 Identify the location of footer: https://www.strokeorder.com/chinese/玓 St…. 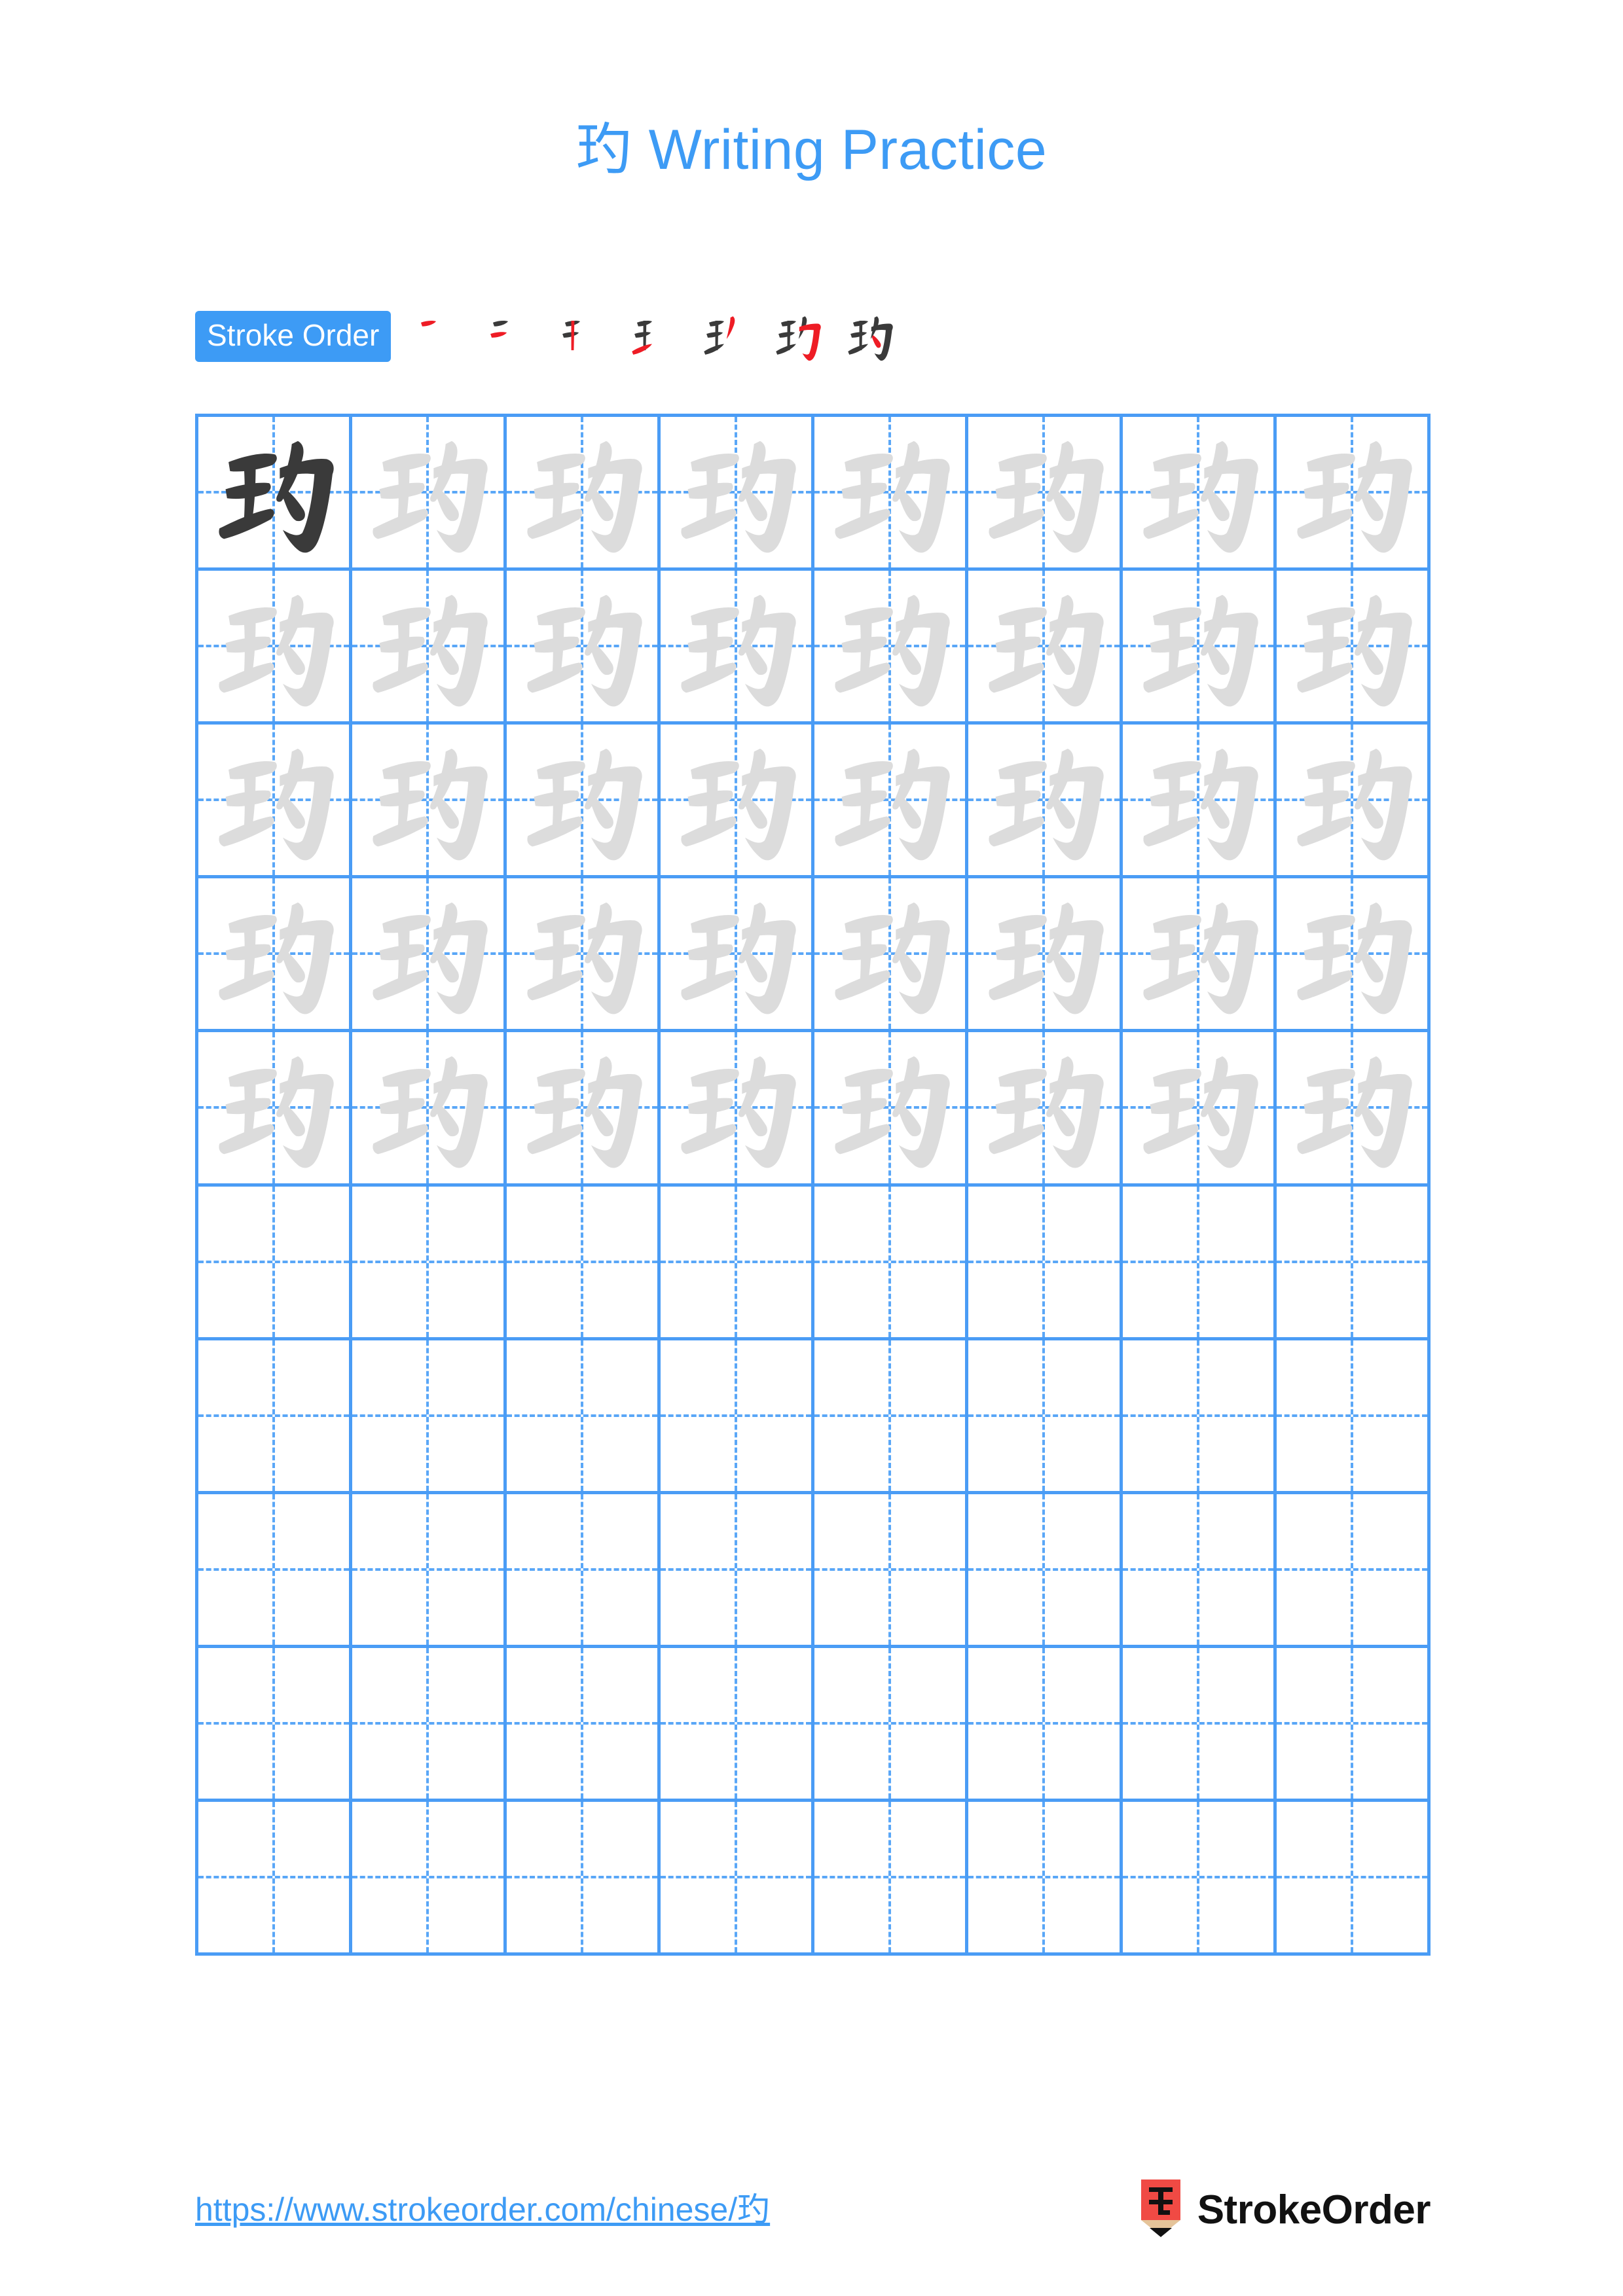
(811, 2222).